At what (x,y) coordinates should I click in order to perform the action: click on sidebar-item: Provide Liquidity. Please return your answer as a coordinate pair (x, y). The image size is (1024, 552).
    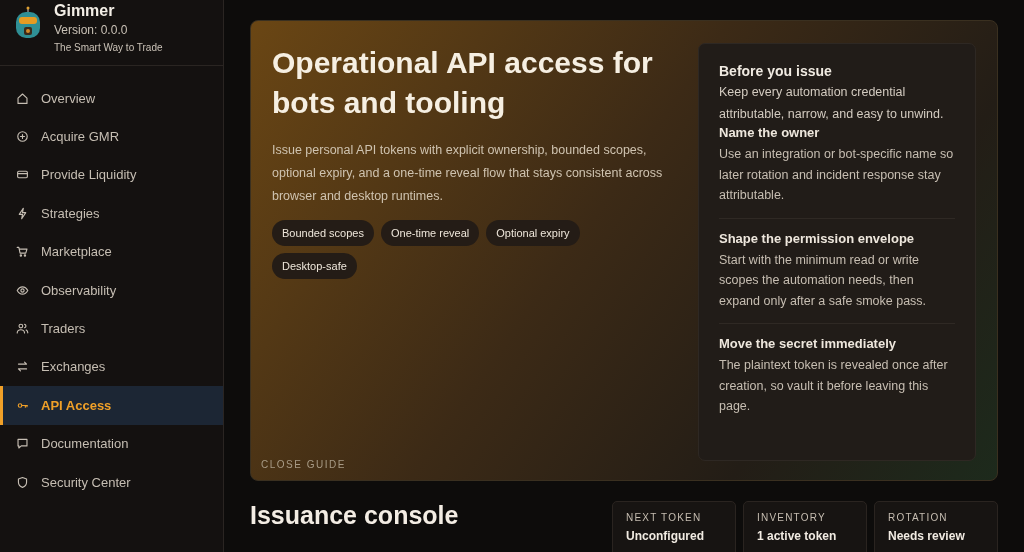
    Looking at the image, I should click on (111, 175).